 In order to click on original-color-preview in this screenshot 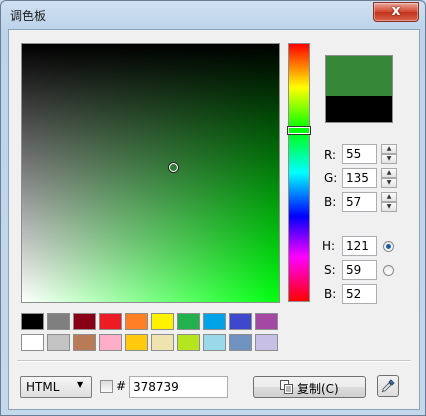, I will do `click(359, 109)`.